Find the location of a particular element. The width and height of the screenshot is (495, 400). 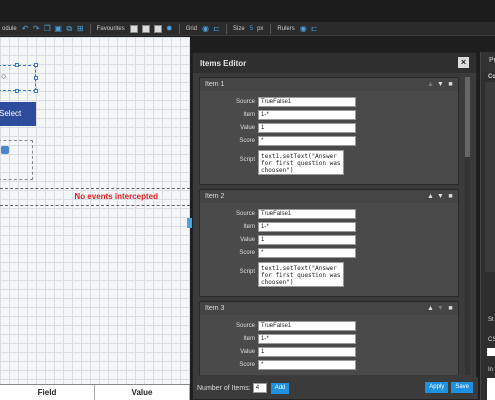

item-panel: Item 1 ▲ ▼ ■ Source TrueFalse1 Item 1-* is located at coordinates (329, 131).